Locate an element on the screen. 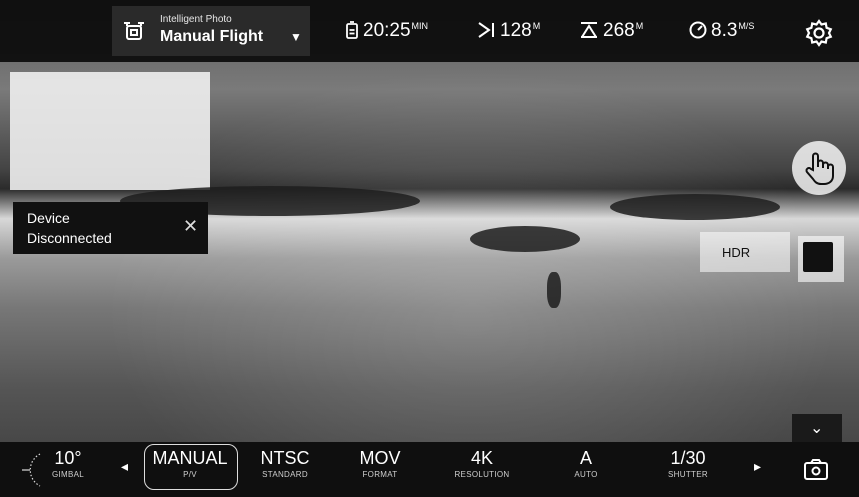 The height and width of the screenshot is (497, 859). setting-mode-label: P/V is located at coordinates (190, 474).